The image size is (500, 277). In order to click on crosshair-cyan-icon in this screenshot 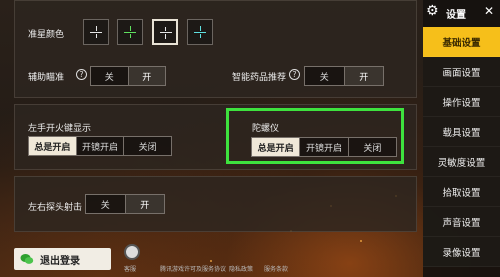, I will do `click(200, 32)`.